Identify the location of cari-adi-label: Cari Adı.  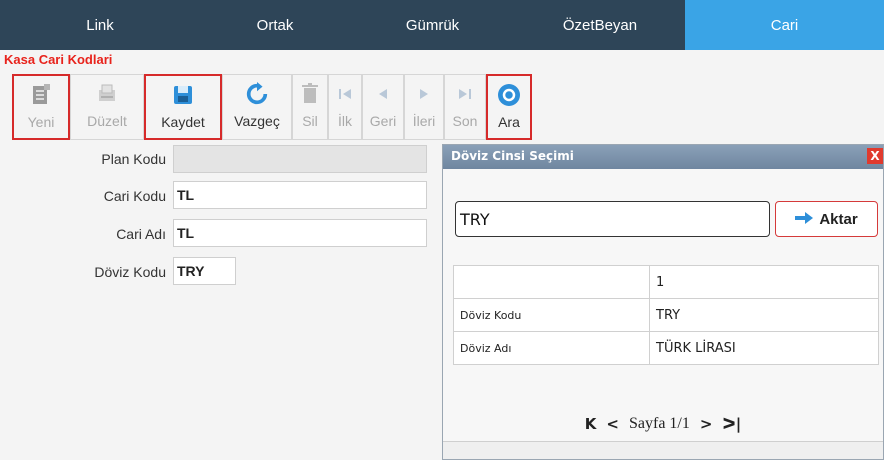
(141, 234).